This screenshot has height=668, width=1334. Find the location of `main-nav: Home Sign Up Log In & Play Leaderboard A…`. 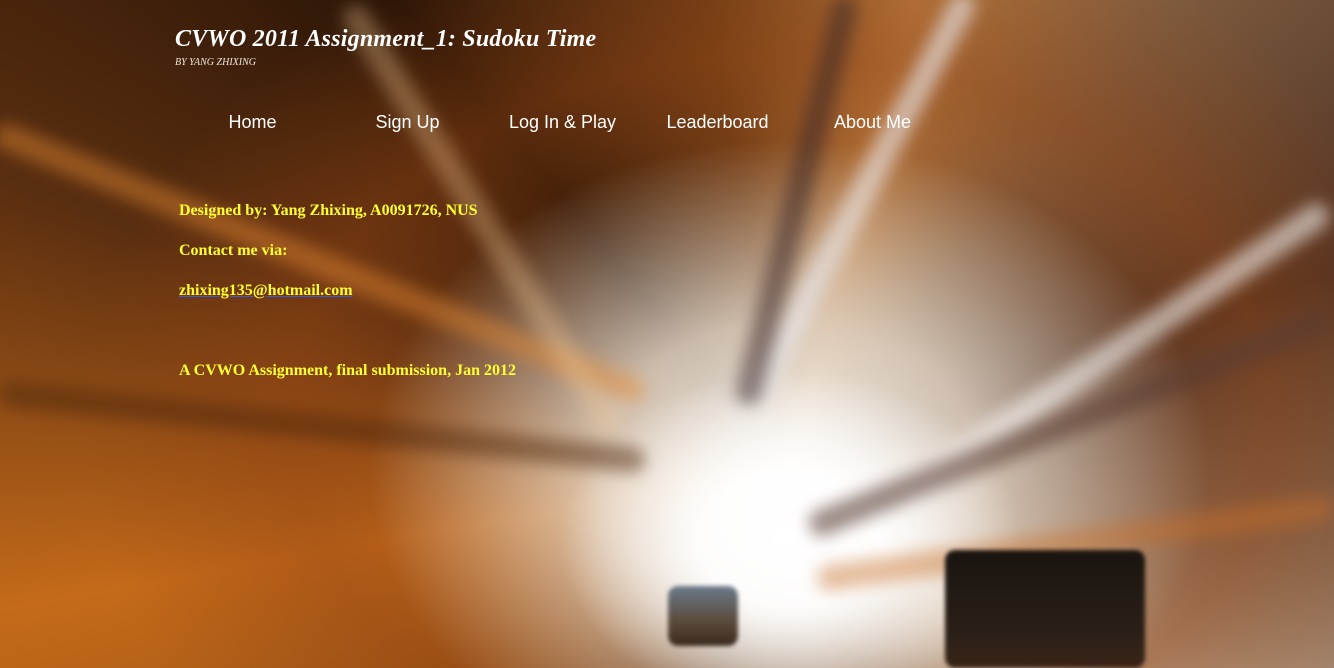

main-nav: Home Sign Up Log In & Play Leaderboard A… is located at coordinates (562, 122).